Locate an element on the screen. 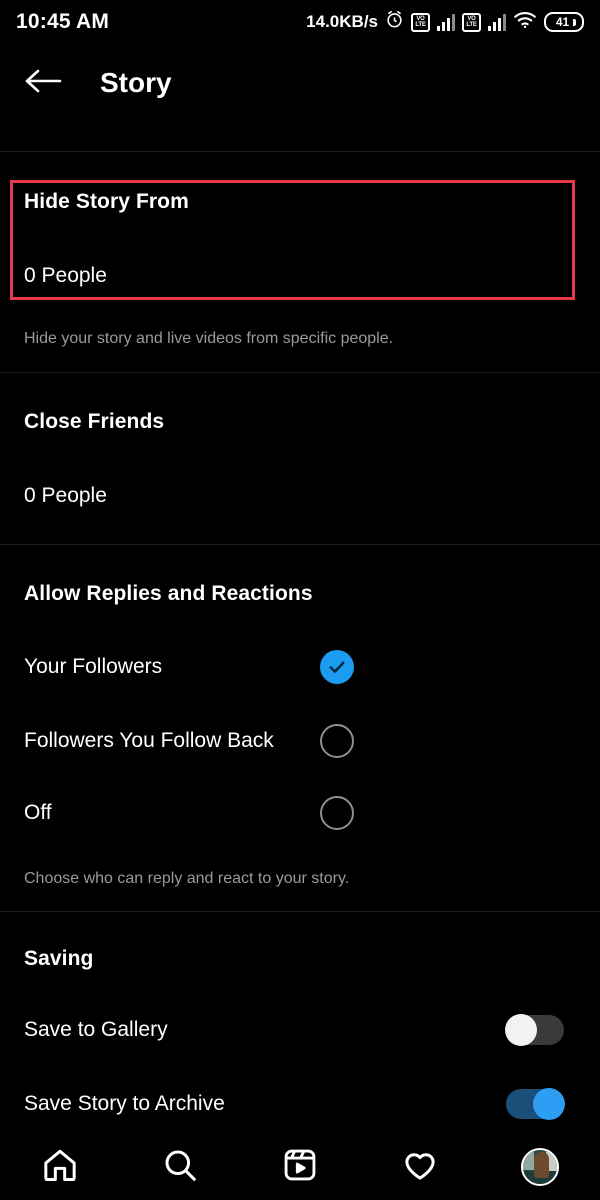 Image resolution: width=600 pixels, height=1200 pixels. hide-story-title: Hide Story From is located at coordinates (106, 201).